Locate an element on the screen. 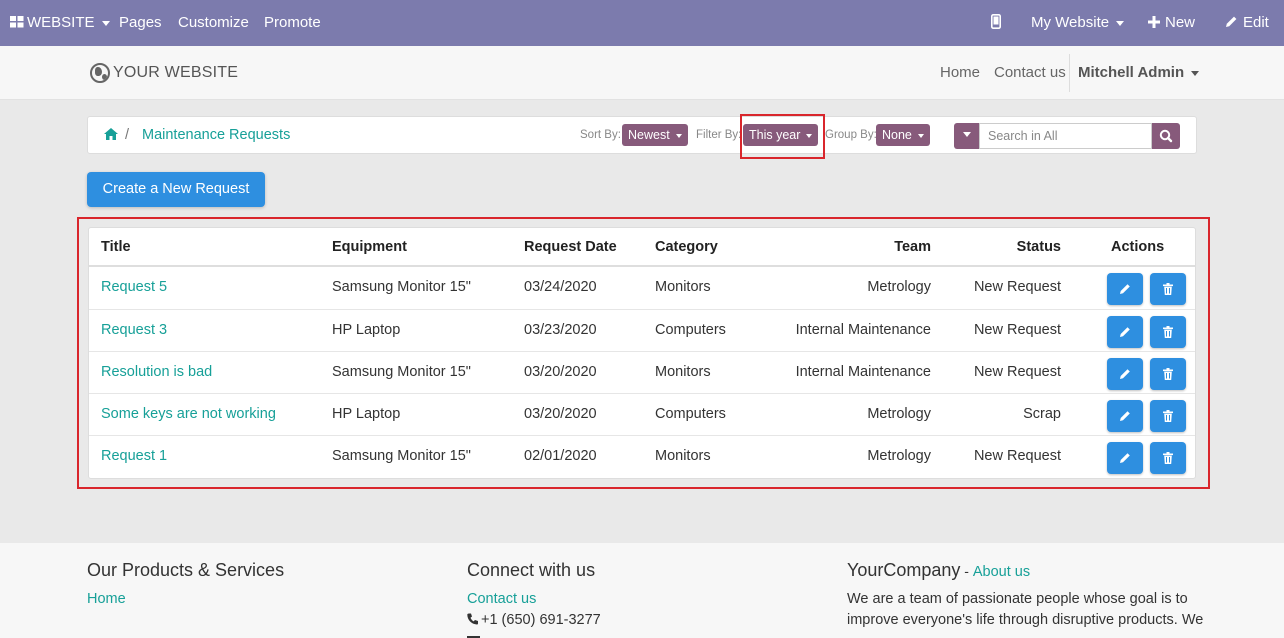 The image size is (1284, 638). sort-label: Sort By: is located at coordinates (600, 135).